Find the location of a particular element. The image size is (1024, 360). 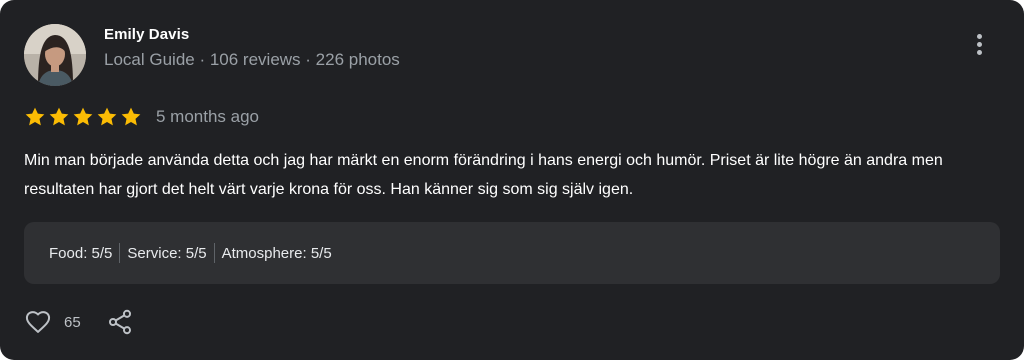

avatar-image is located at coordinates (55, 55).